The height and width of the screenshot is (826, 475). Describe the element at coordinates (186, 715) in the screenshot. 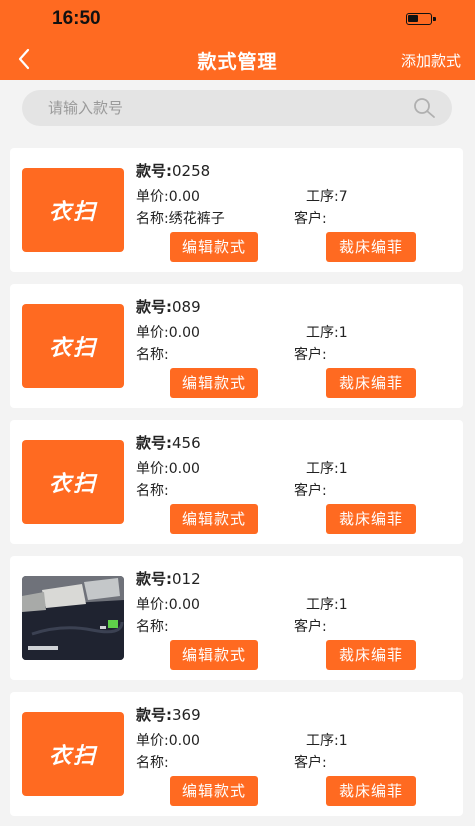

I see `style-number-value: 369` at that location.